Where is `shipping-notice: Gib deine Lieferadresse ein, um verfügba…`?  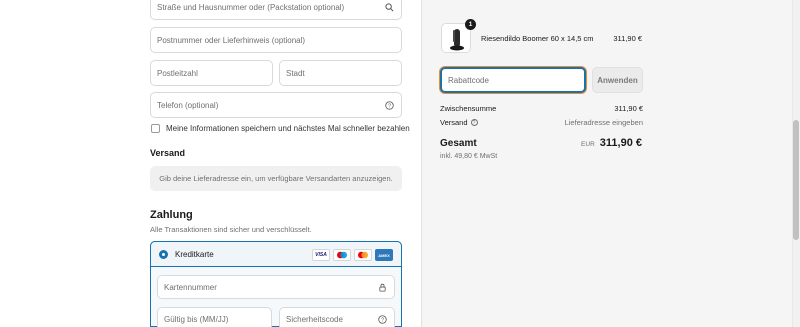 shipping-notice: Gib deine Lieferadresse ein, um verfügba… is located at coordinates (276, 178).